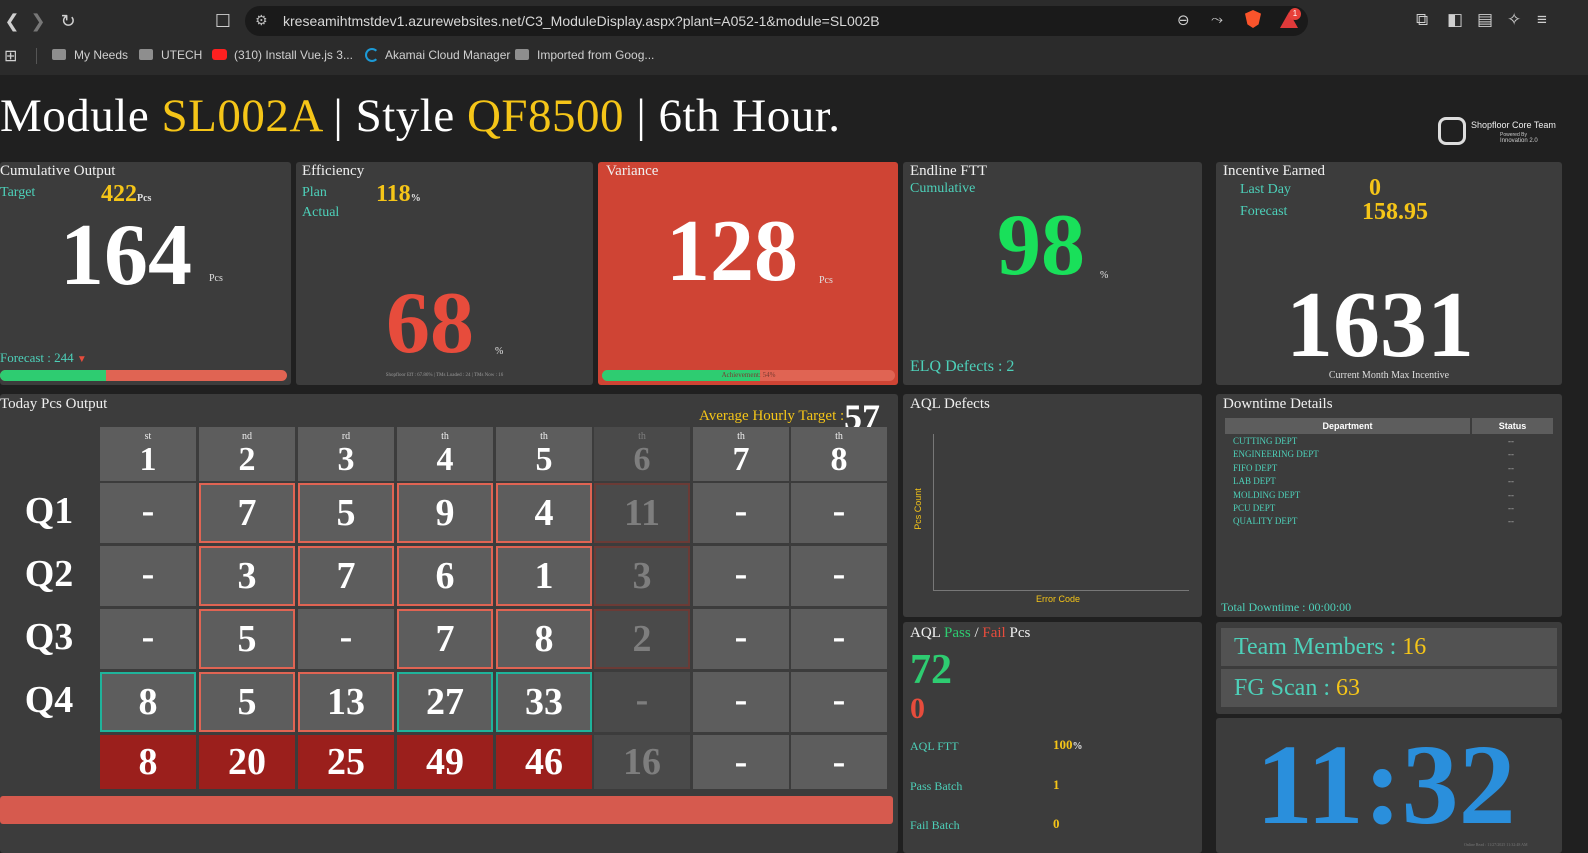 Image resolution: width=1588 pixels, height=853 pixels. I want to click on forward-icon: ❯, so click(38, 21).